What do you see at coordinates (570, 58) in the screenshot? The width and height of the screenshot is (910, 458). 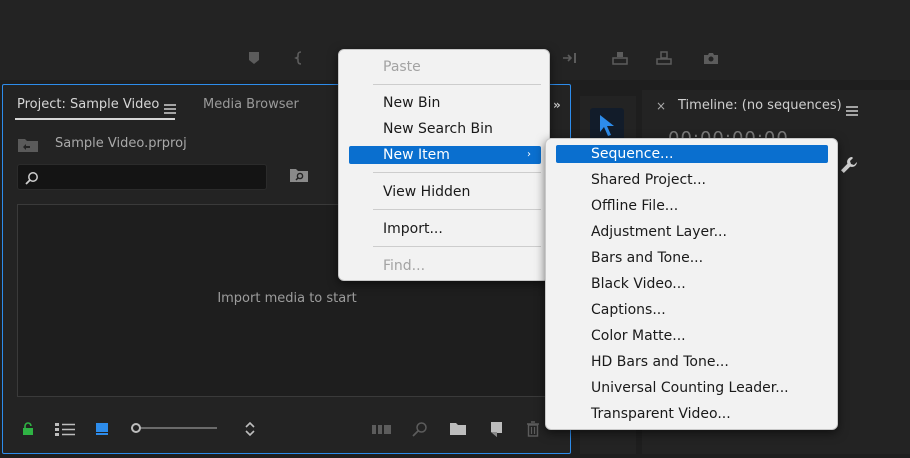 I see `overwrite-icon` at bounding box center [570, 58].